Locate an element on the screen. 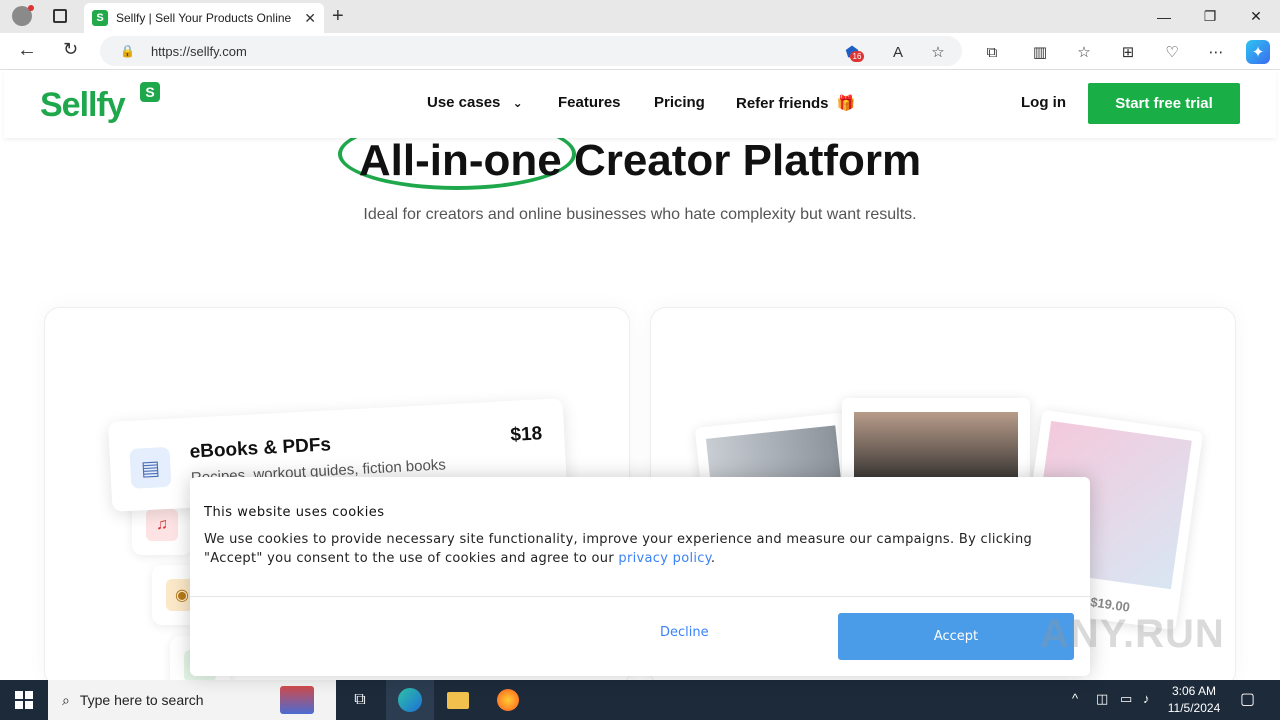 The height and width of the screenshot is (720, 1280). tab-actions-icon is located at coordinates (60, 16).